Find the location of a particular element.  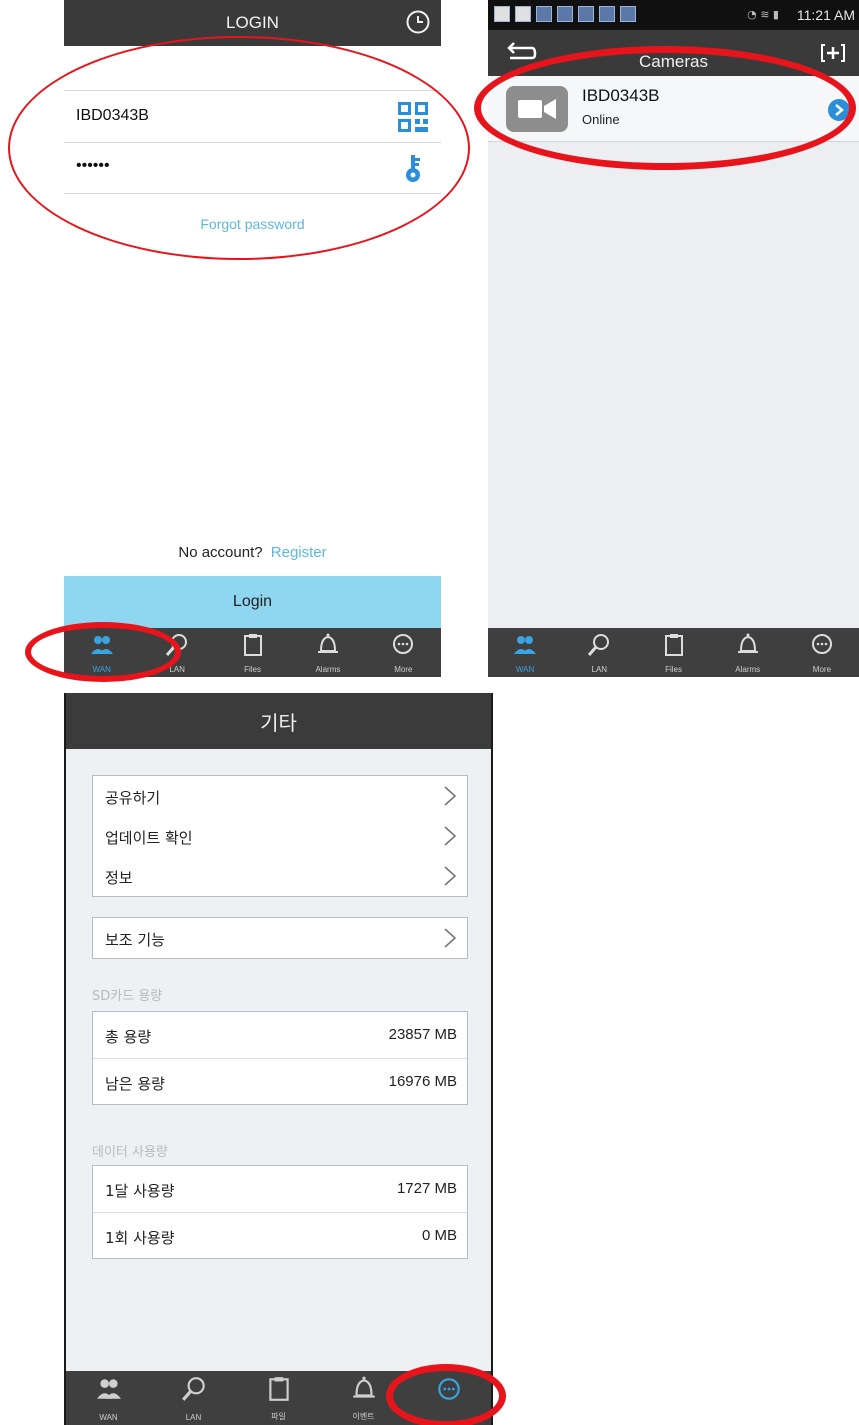

menu-item-label: 보조 기능 is located at coordinates (135, 940).